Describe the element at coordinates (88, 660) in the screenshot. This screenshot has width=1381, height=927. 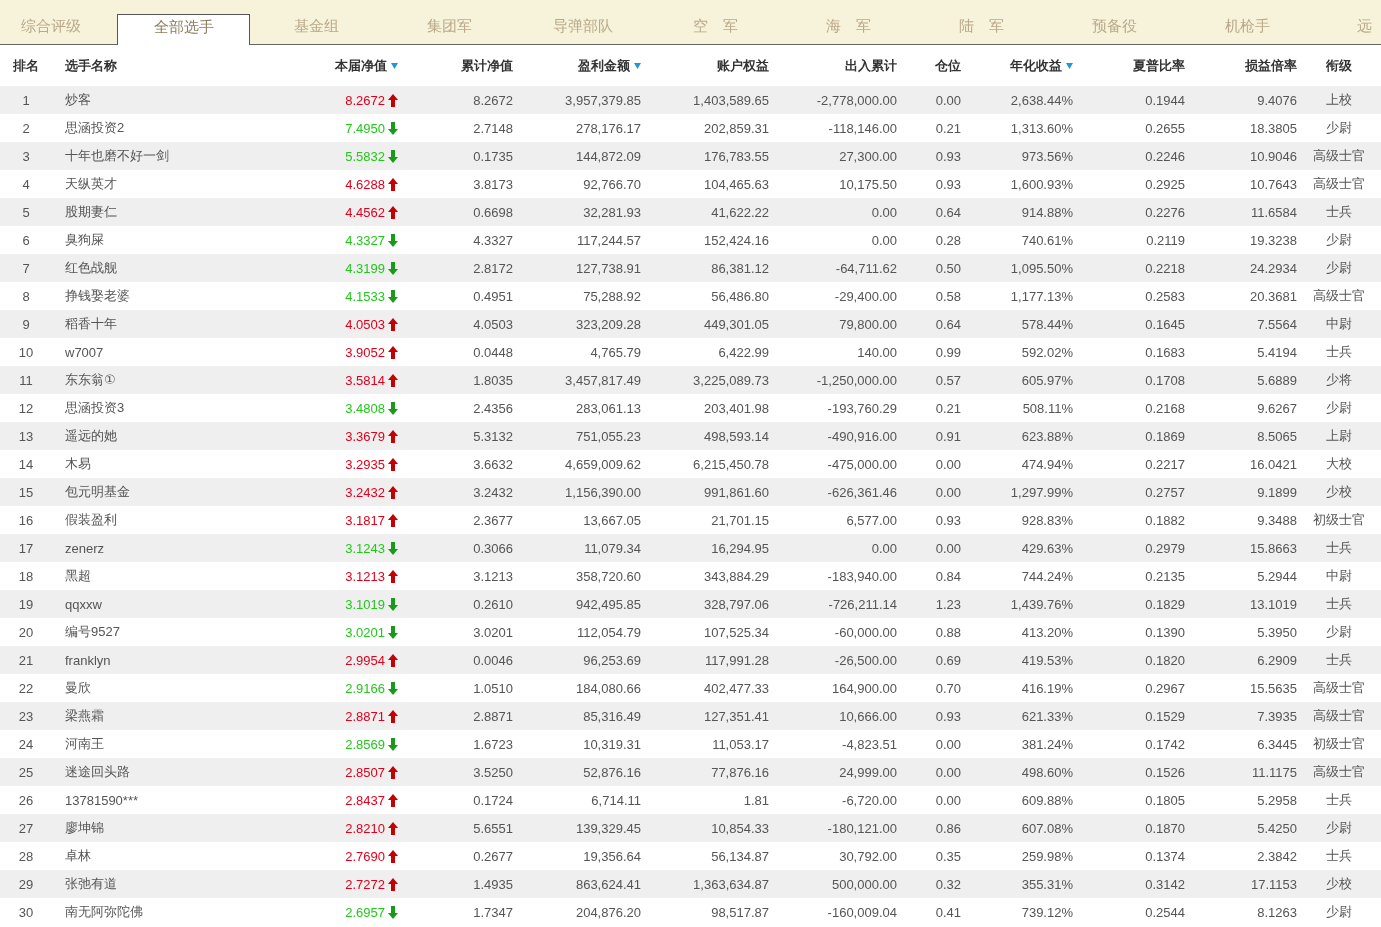
I see `player-name: franklyn` at that location.